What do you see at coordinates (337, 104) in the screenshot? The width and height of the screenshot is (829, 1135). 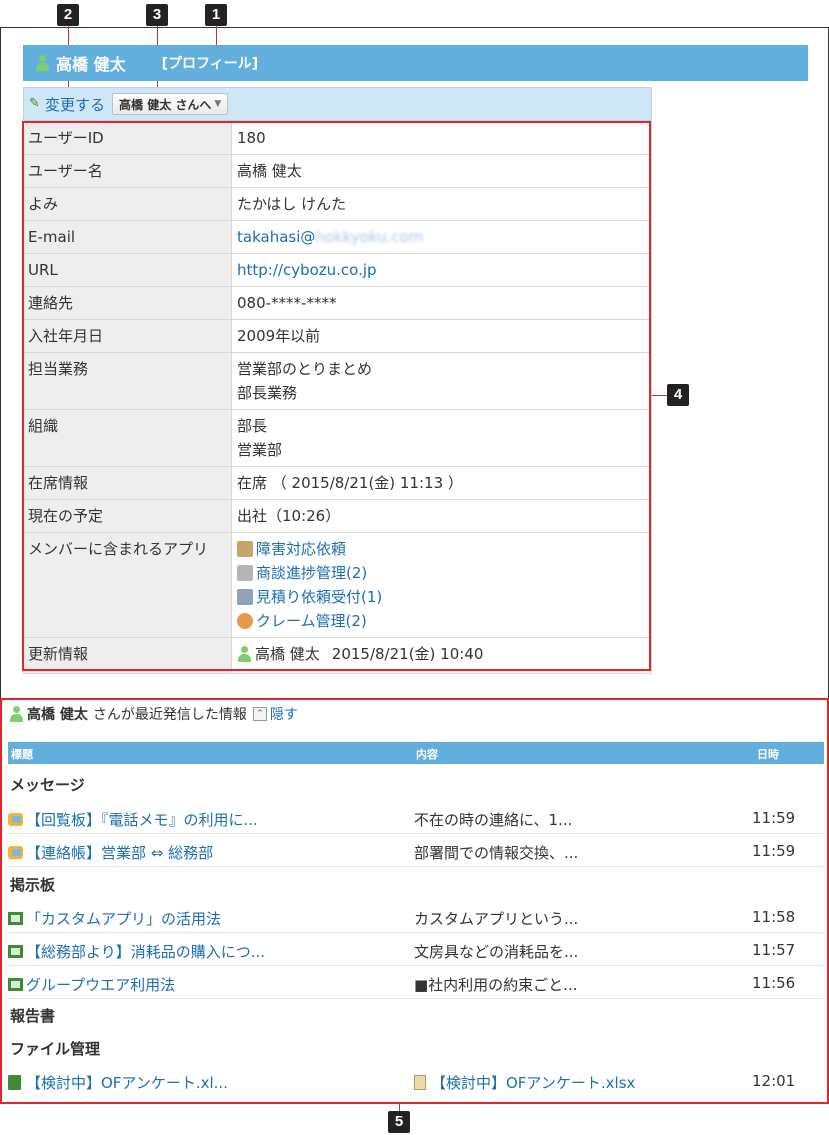 I see `profile-toolbar: ✎ 変更する 高橋 健太 さんへ ▼` at bounding box center [337, 104].